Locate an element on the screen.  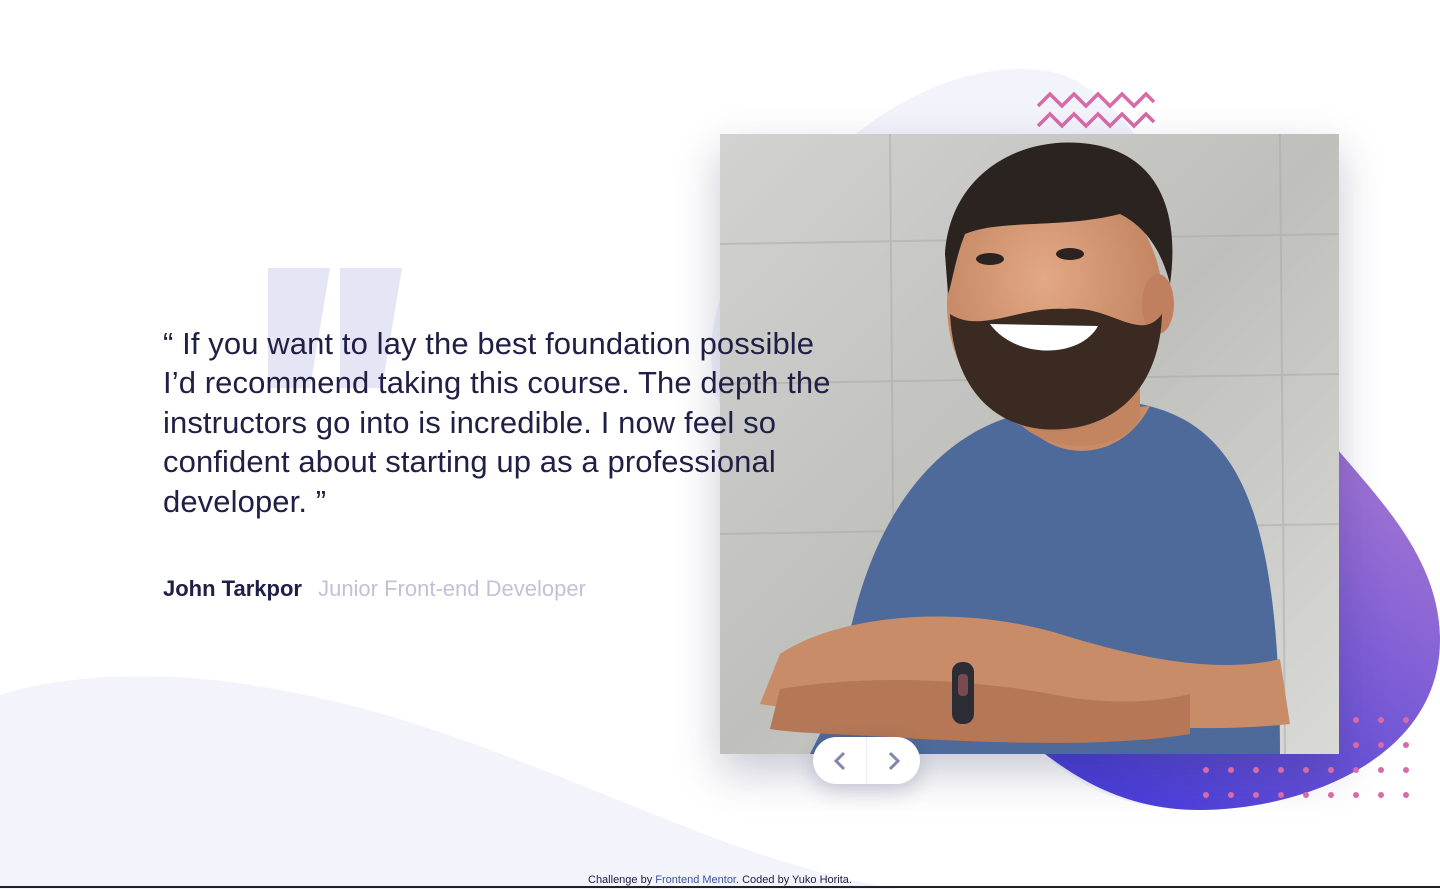
chevron-left-icon is located at coordinates (839, 760).